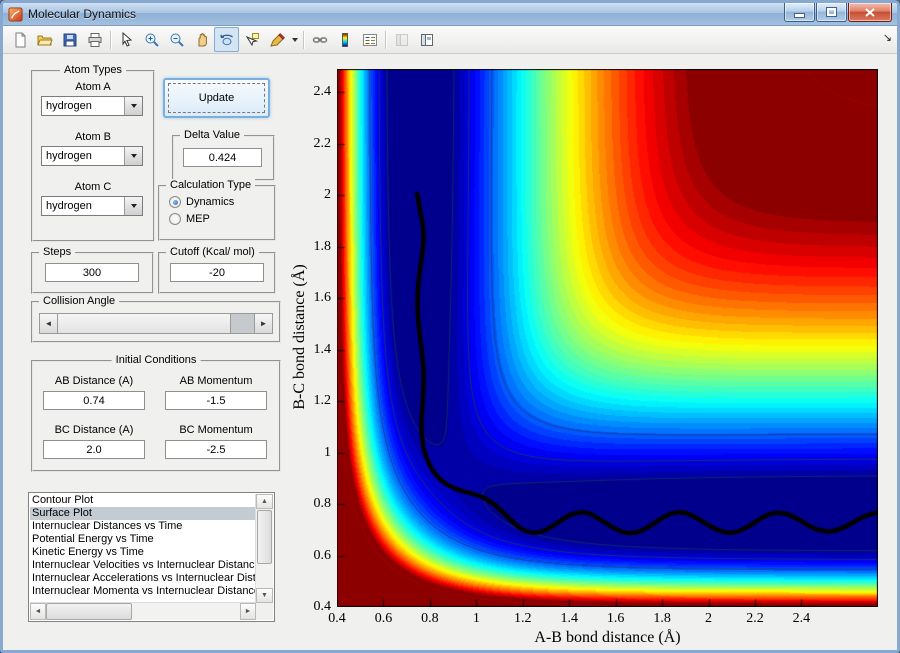 The width and height of the screenshot is (900, 653). I want to click on radio-option: MEP, so click(201, 219).